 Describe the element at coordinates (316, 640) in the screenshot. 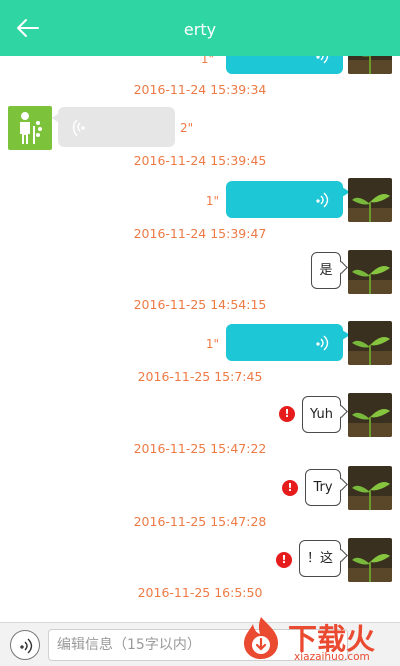

I see `watermark: 下载火 xiazaihuo.com` at that location.